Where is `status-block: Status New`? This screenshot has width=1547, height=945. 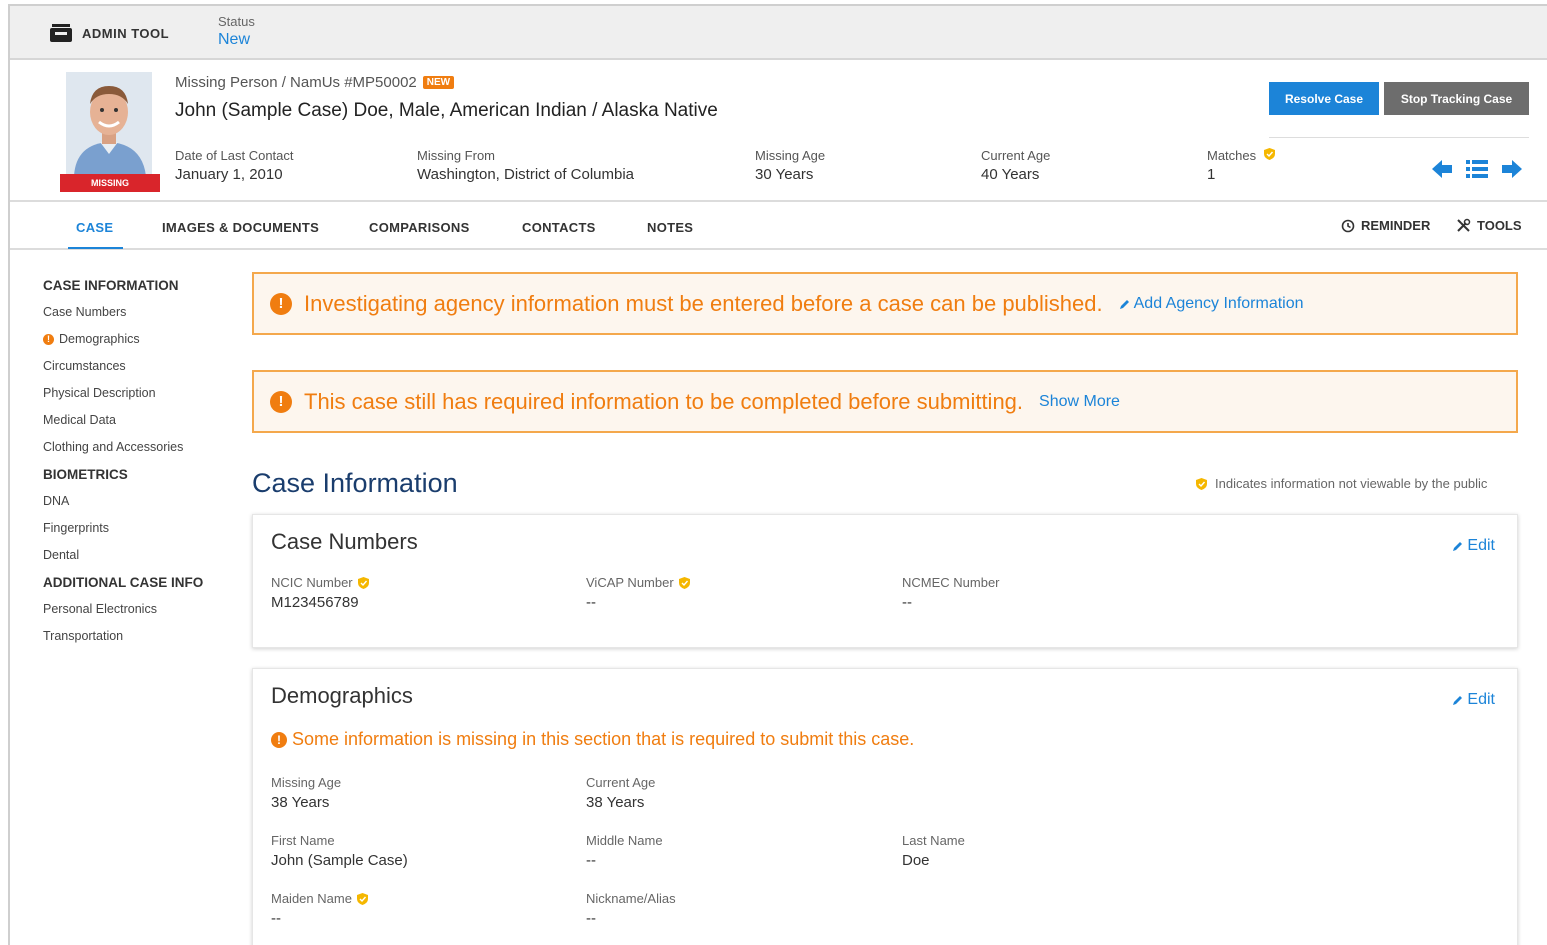 status-block: Status New is located at coordinates (236, 31).